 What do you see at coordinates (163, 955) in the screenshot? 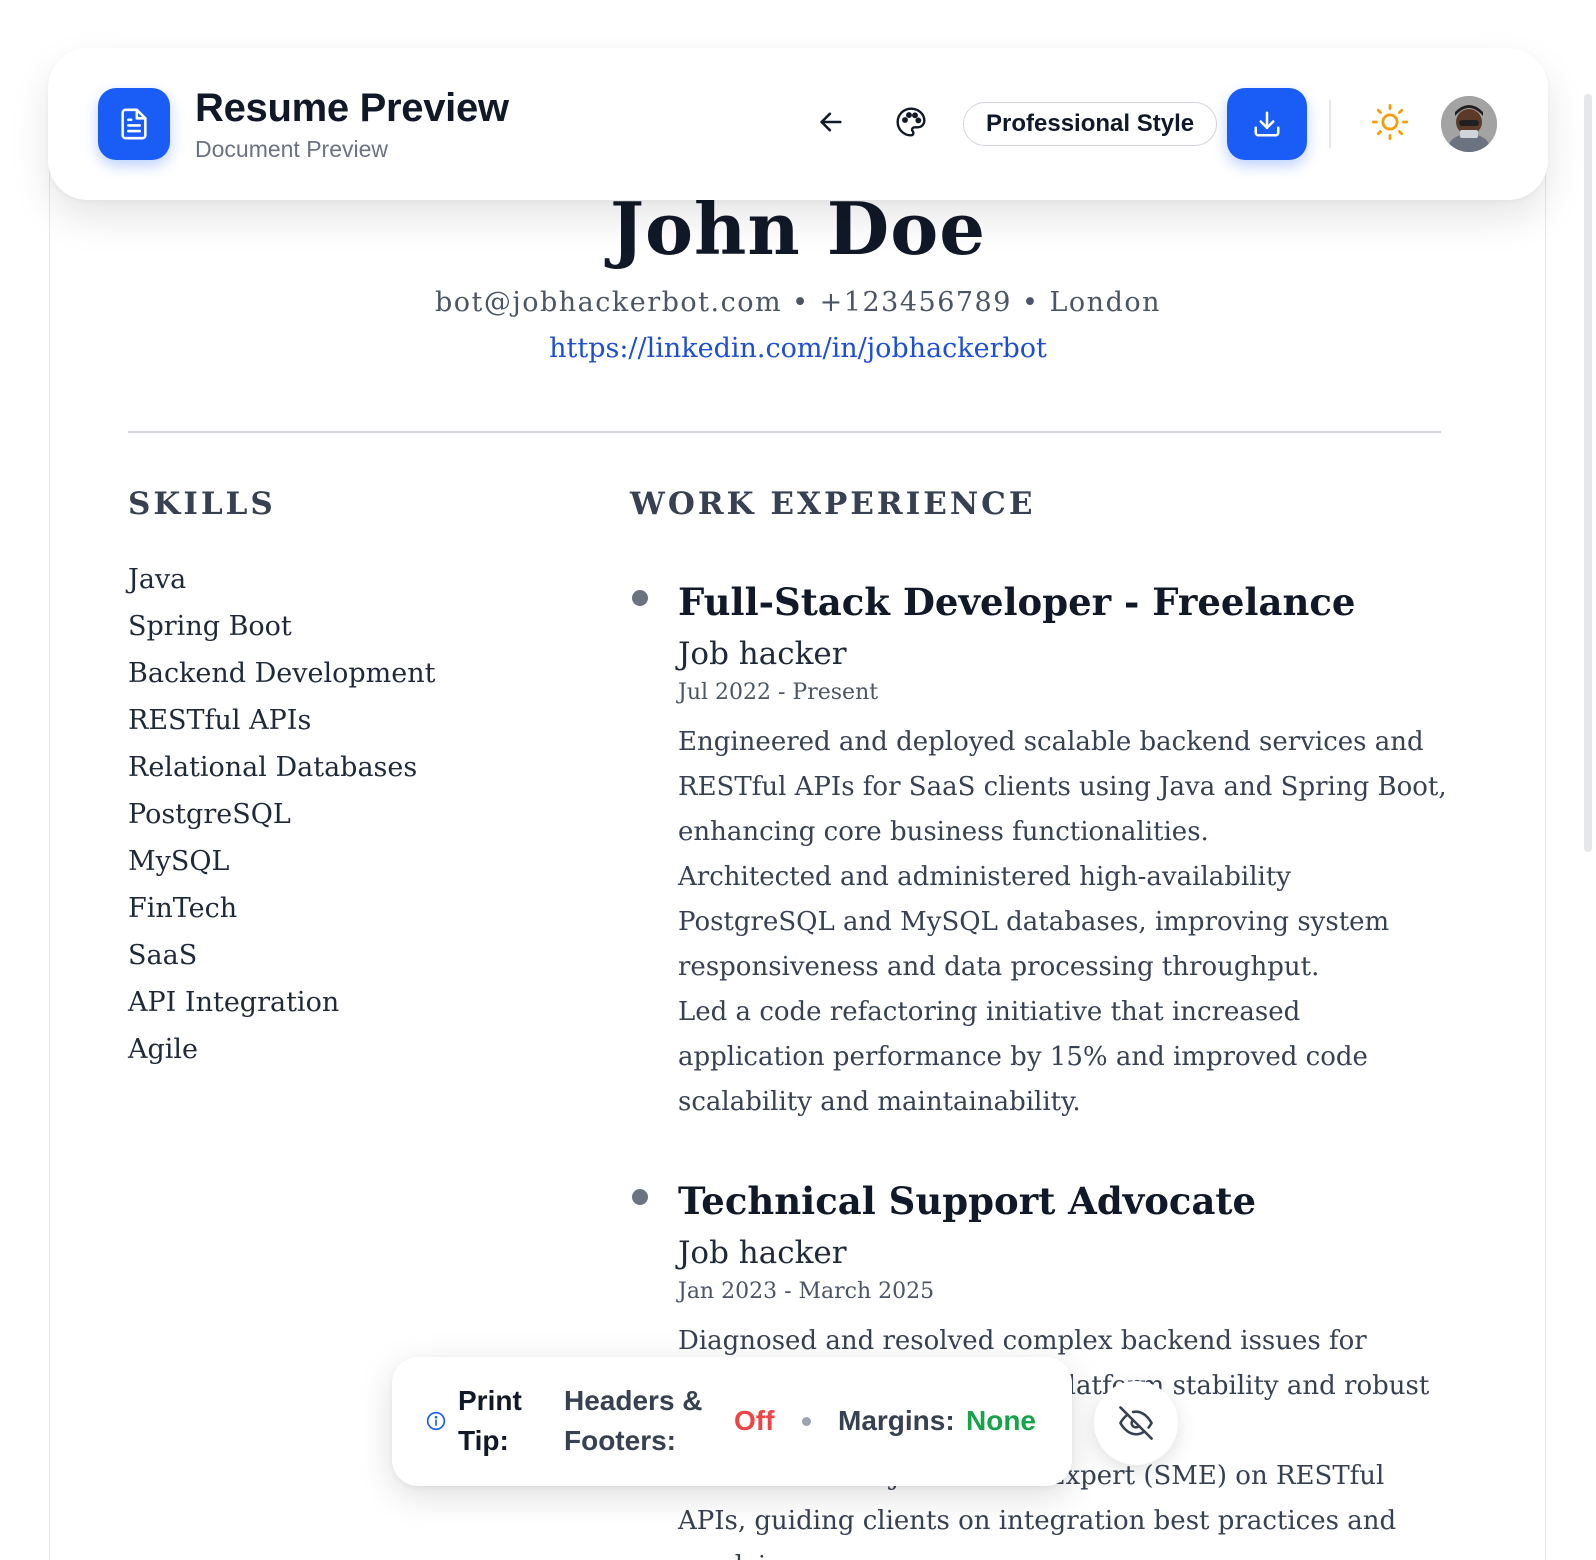
I see `skill-item: SaaS` at bounding box center [163, 955].